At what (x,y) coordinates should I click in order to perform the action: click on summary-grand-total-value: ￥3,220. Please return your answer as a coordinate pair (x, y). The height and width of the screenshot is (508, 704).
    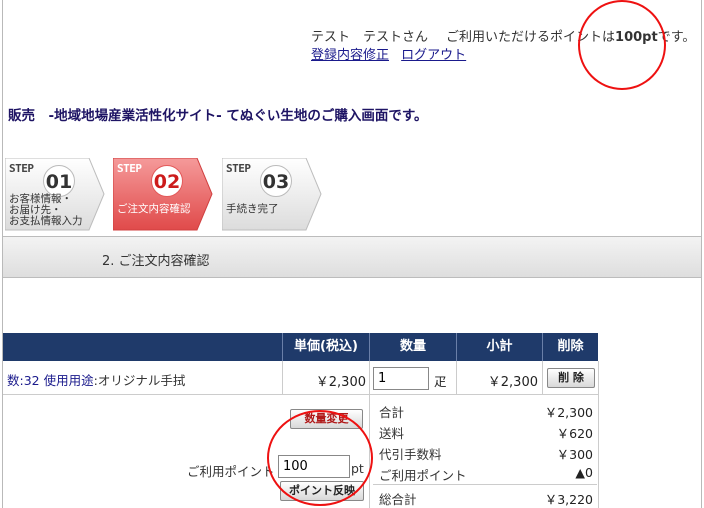
    Looking at the image, I should click on (568, 499).